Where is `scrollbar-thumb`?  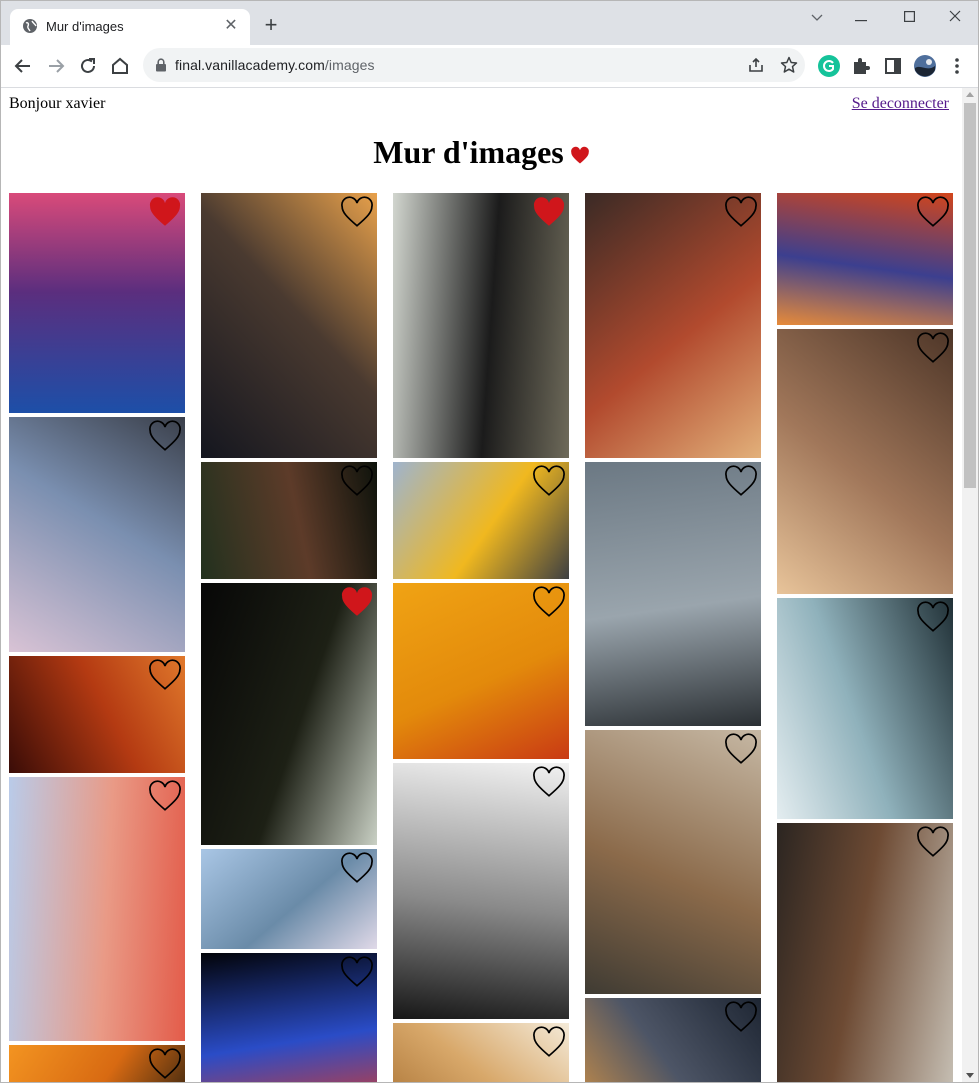
scrollbar-thumb is located at coordinates (970, 295).